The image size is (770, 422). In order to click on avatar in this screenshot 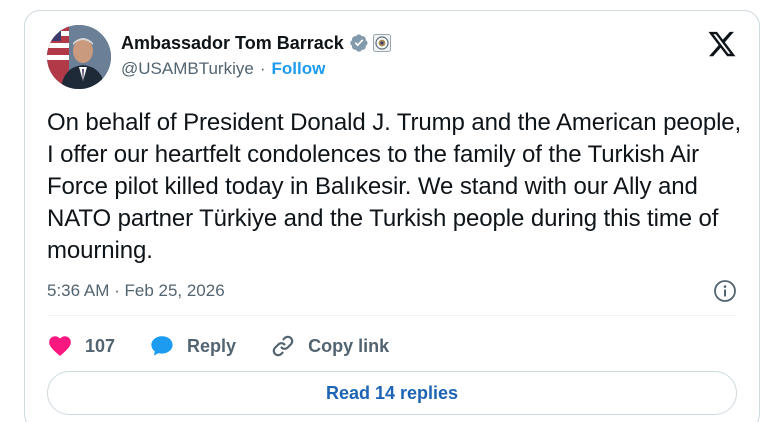, I will do `click(79, 57)`.